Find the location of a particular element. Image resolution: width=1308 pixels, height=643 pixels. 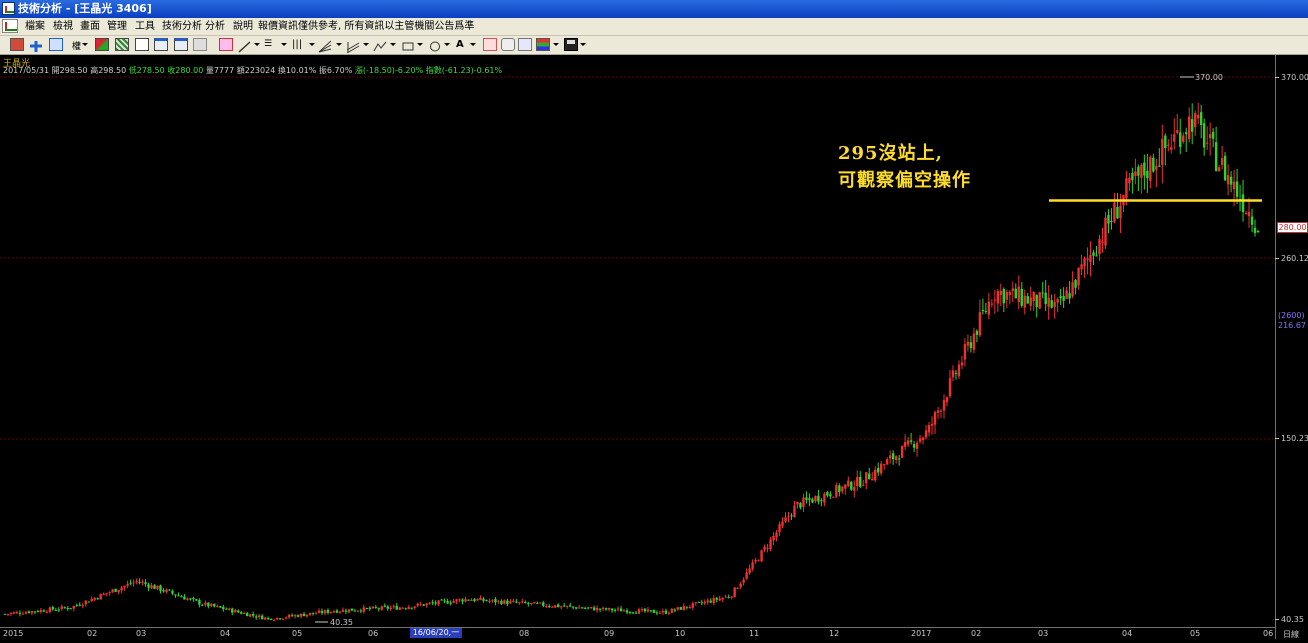

menu-manage: 管理 is located at coordinates (117, 26).